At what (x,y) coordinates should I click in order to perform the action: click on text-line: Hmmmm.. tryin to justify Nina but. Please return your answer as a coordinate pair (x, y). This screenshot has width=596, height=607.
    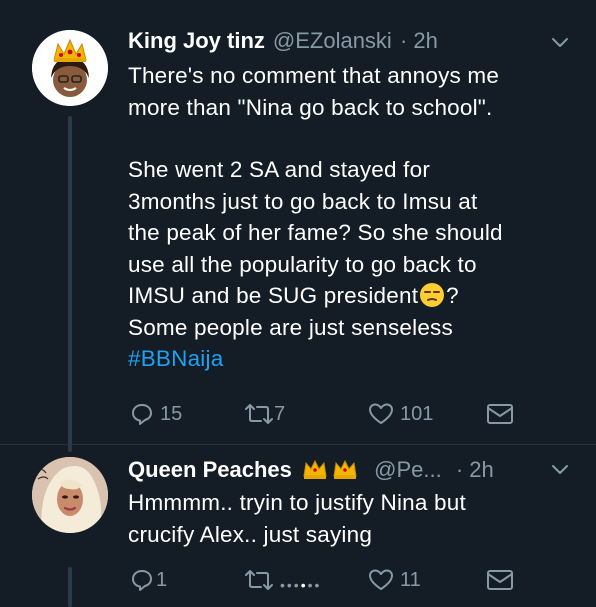
    Looking at the image, I should click on (297, 502).